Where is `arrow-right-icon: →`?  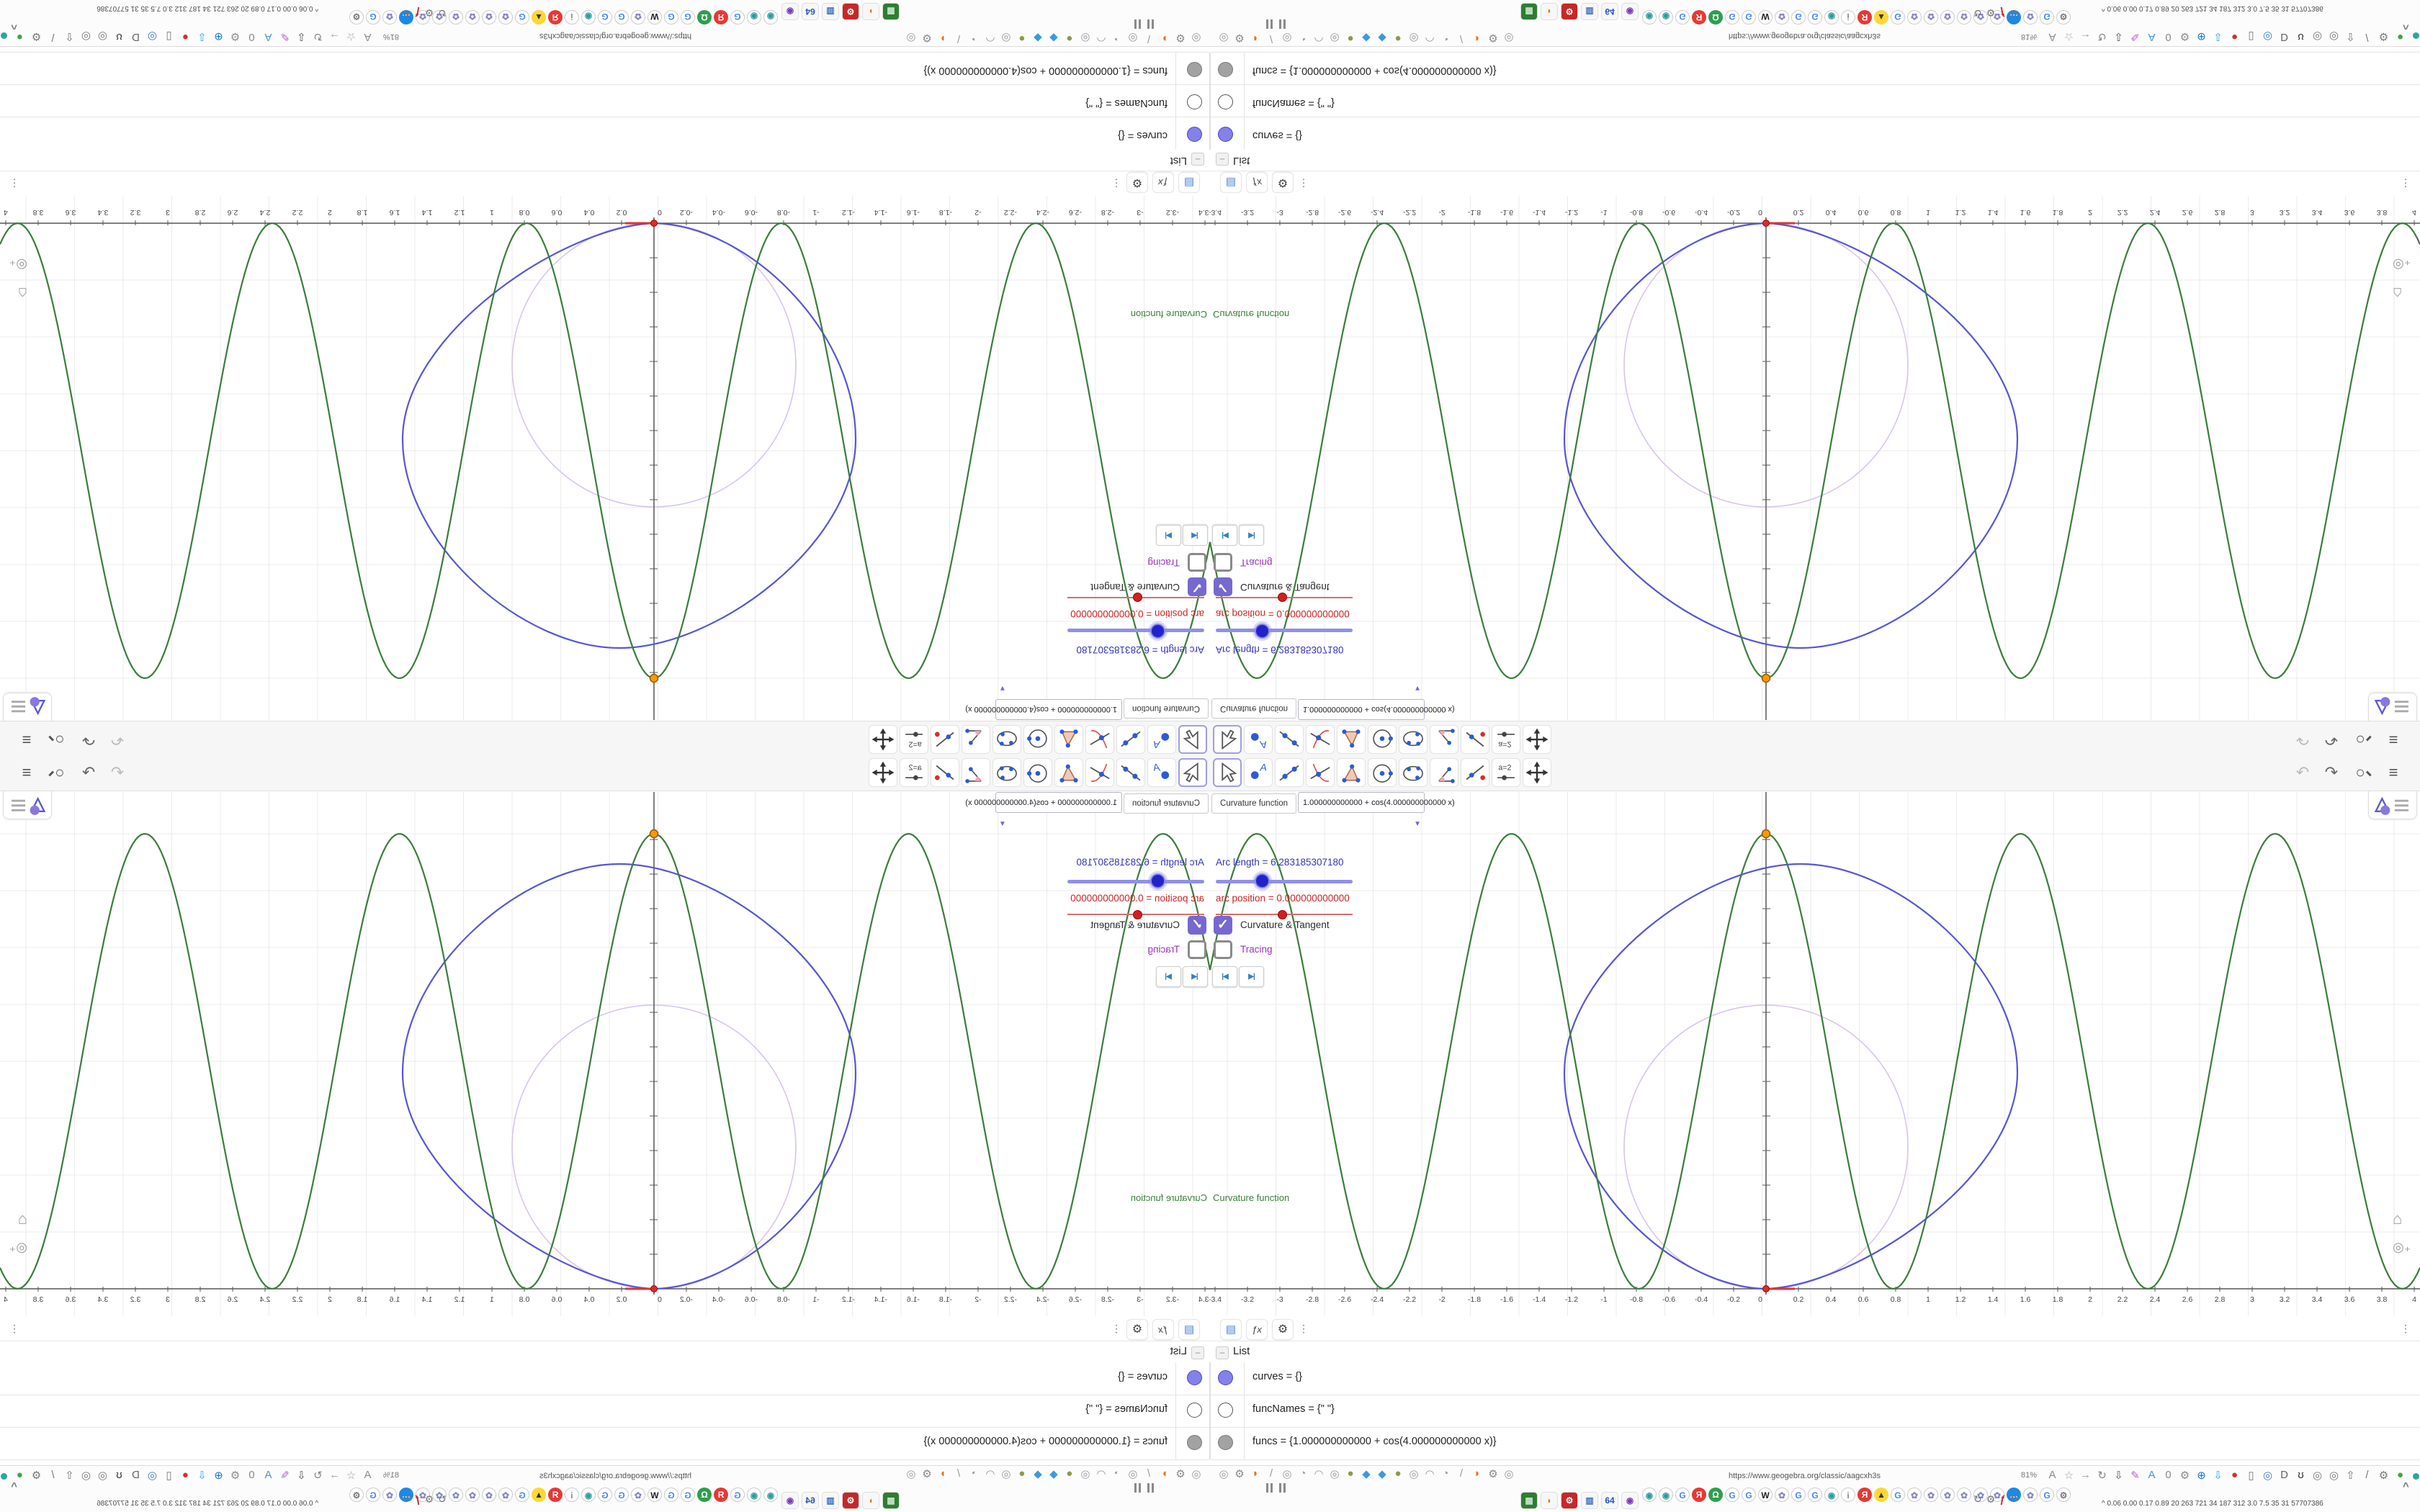 arrow-right-icon: → is located at coordinates (334, 37).